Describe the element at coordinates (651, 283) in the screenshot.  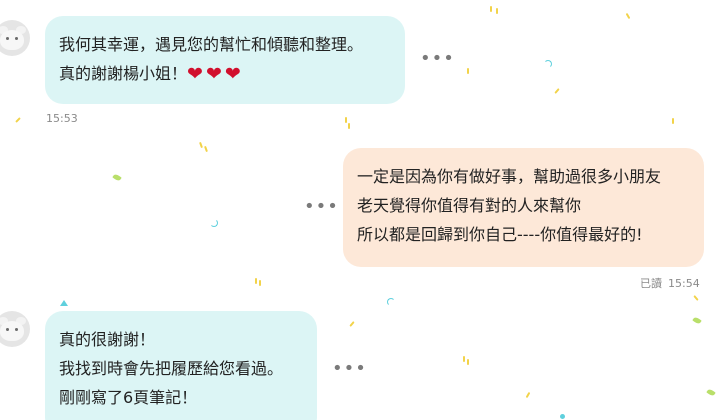
I see `read-receipt: 已讀` at that location.